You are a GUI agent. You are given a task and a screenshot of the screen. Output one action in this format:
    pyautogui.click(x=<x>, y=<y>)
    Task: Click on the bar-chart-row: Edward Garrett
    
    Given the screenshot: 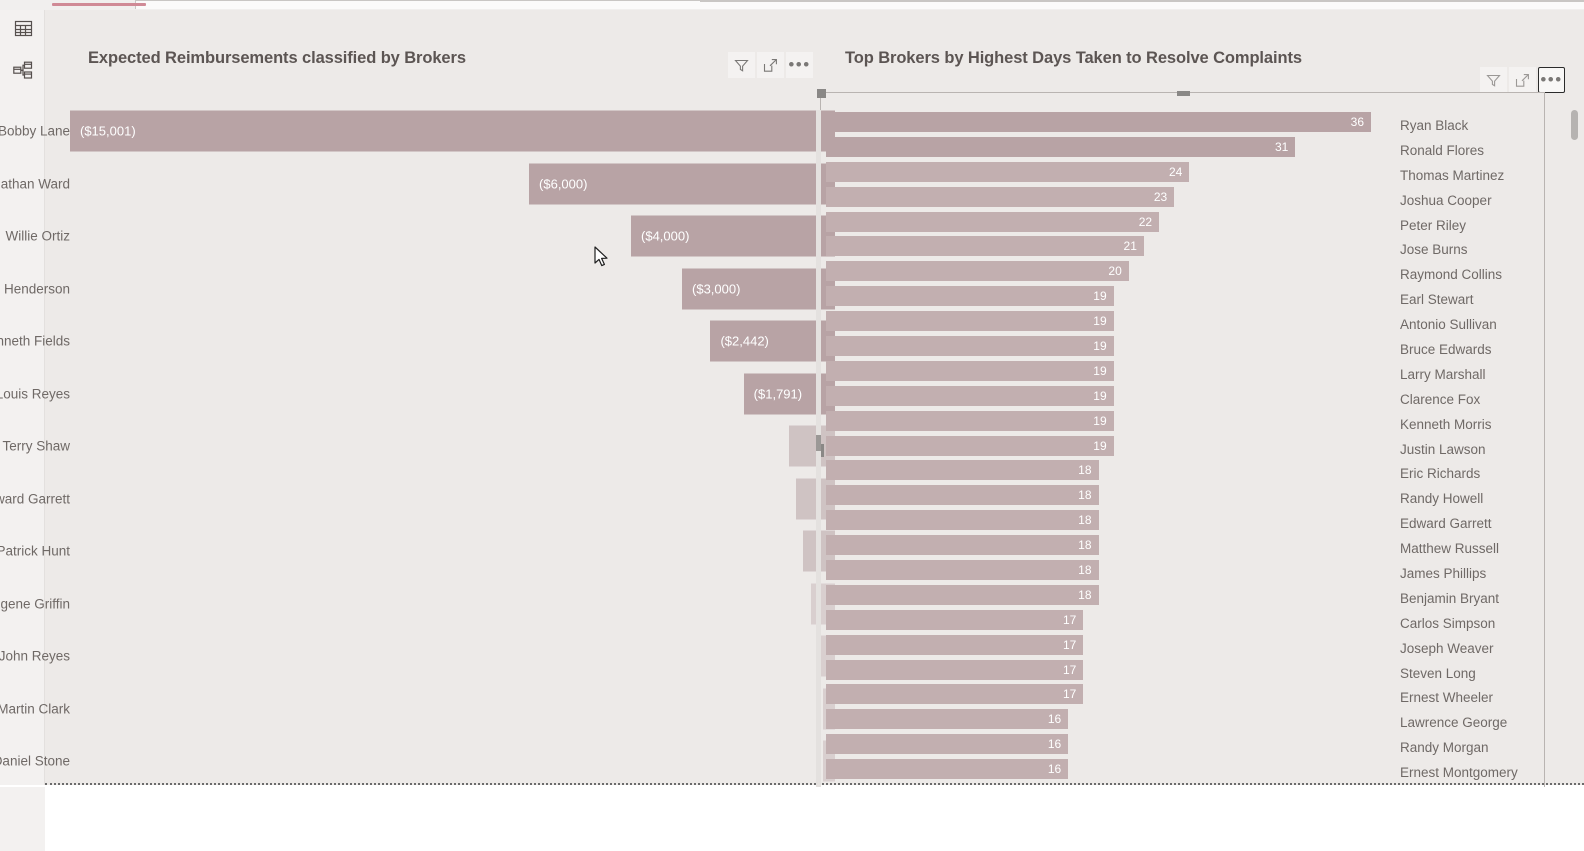 What is the action you would take?
    pyautogui.click(x=417, y=499)
    